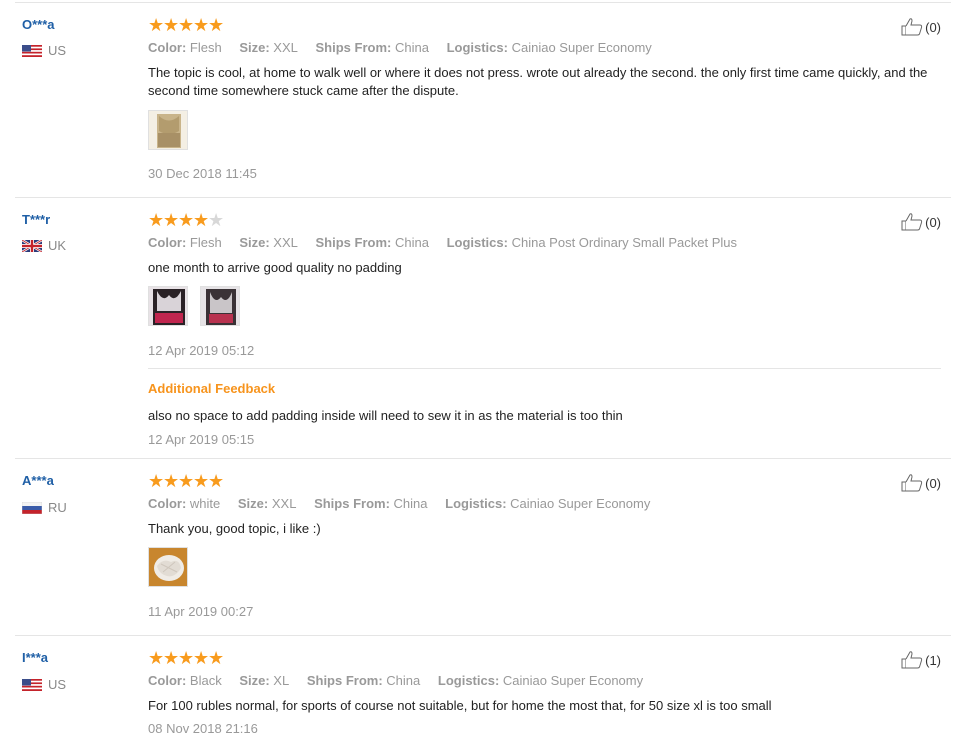  I want to click on reviewer-country: UK, so click(43, 245).